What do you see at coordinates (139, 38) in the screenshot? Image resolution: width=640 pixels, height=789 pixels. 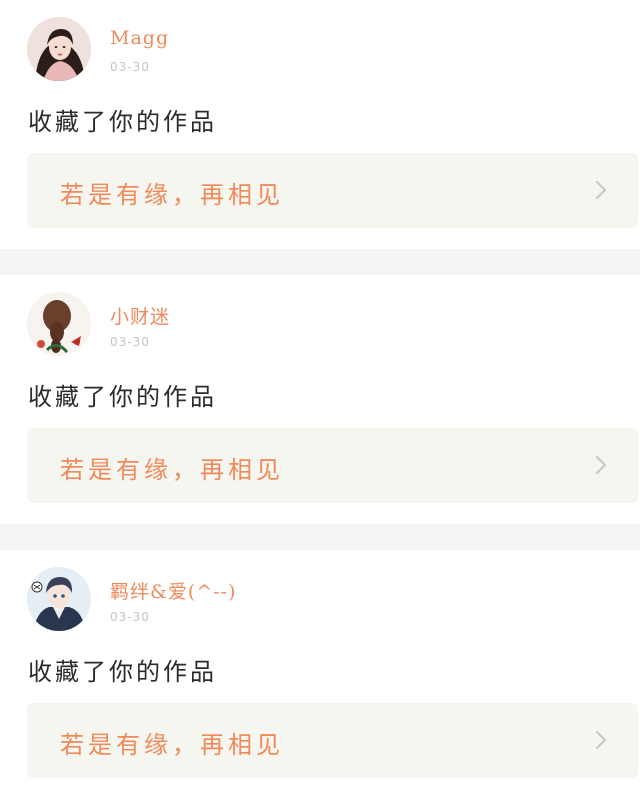 I see `username: Magg` at bounding box center [139, 38].